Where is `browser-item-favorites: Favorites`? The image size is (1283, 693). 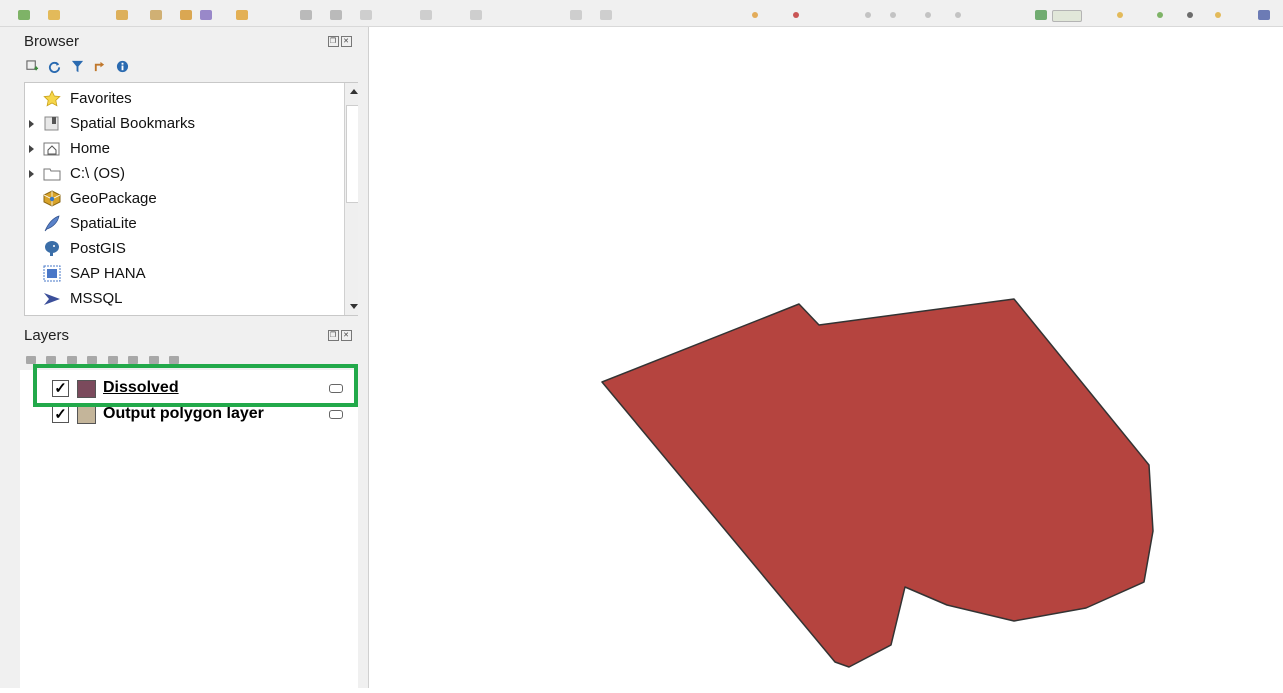
browser-item-favorites: Favorites is located at coordinates (183, 98).